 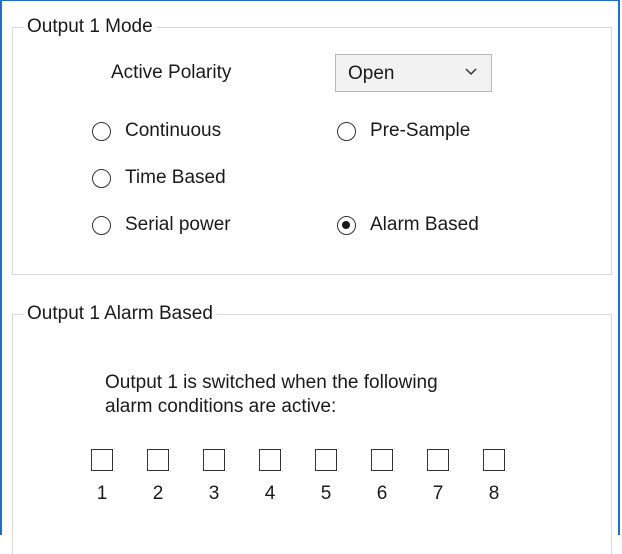 I want to click on radio-button-selected-icon, so click(x=346, y=225).